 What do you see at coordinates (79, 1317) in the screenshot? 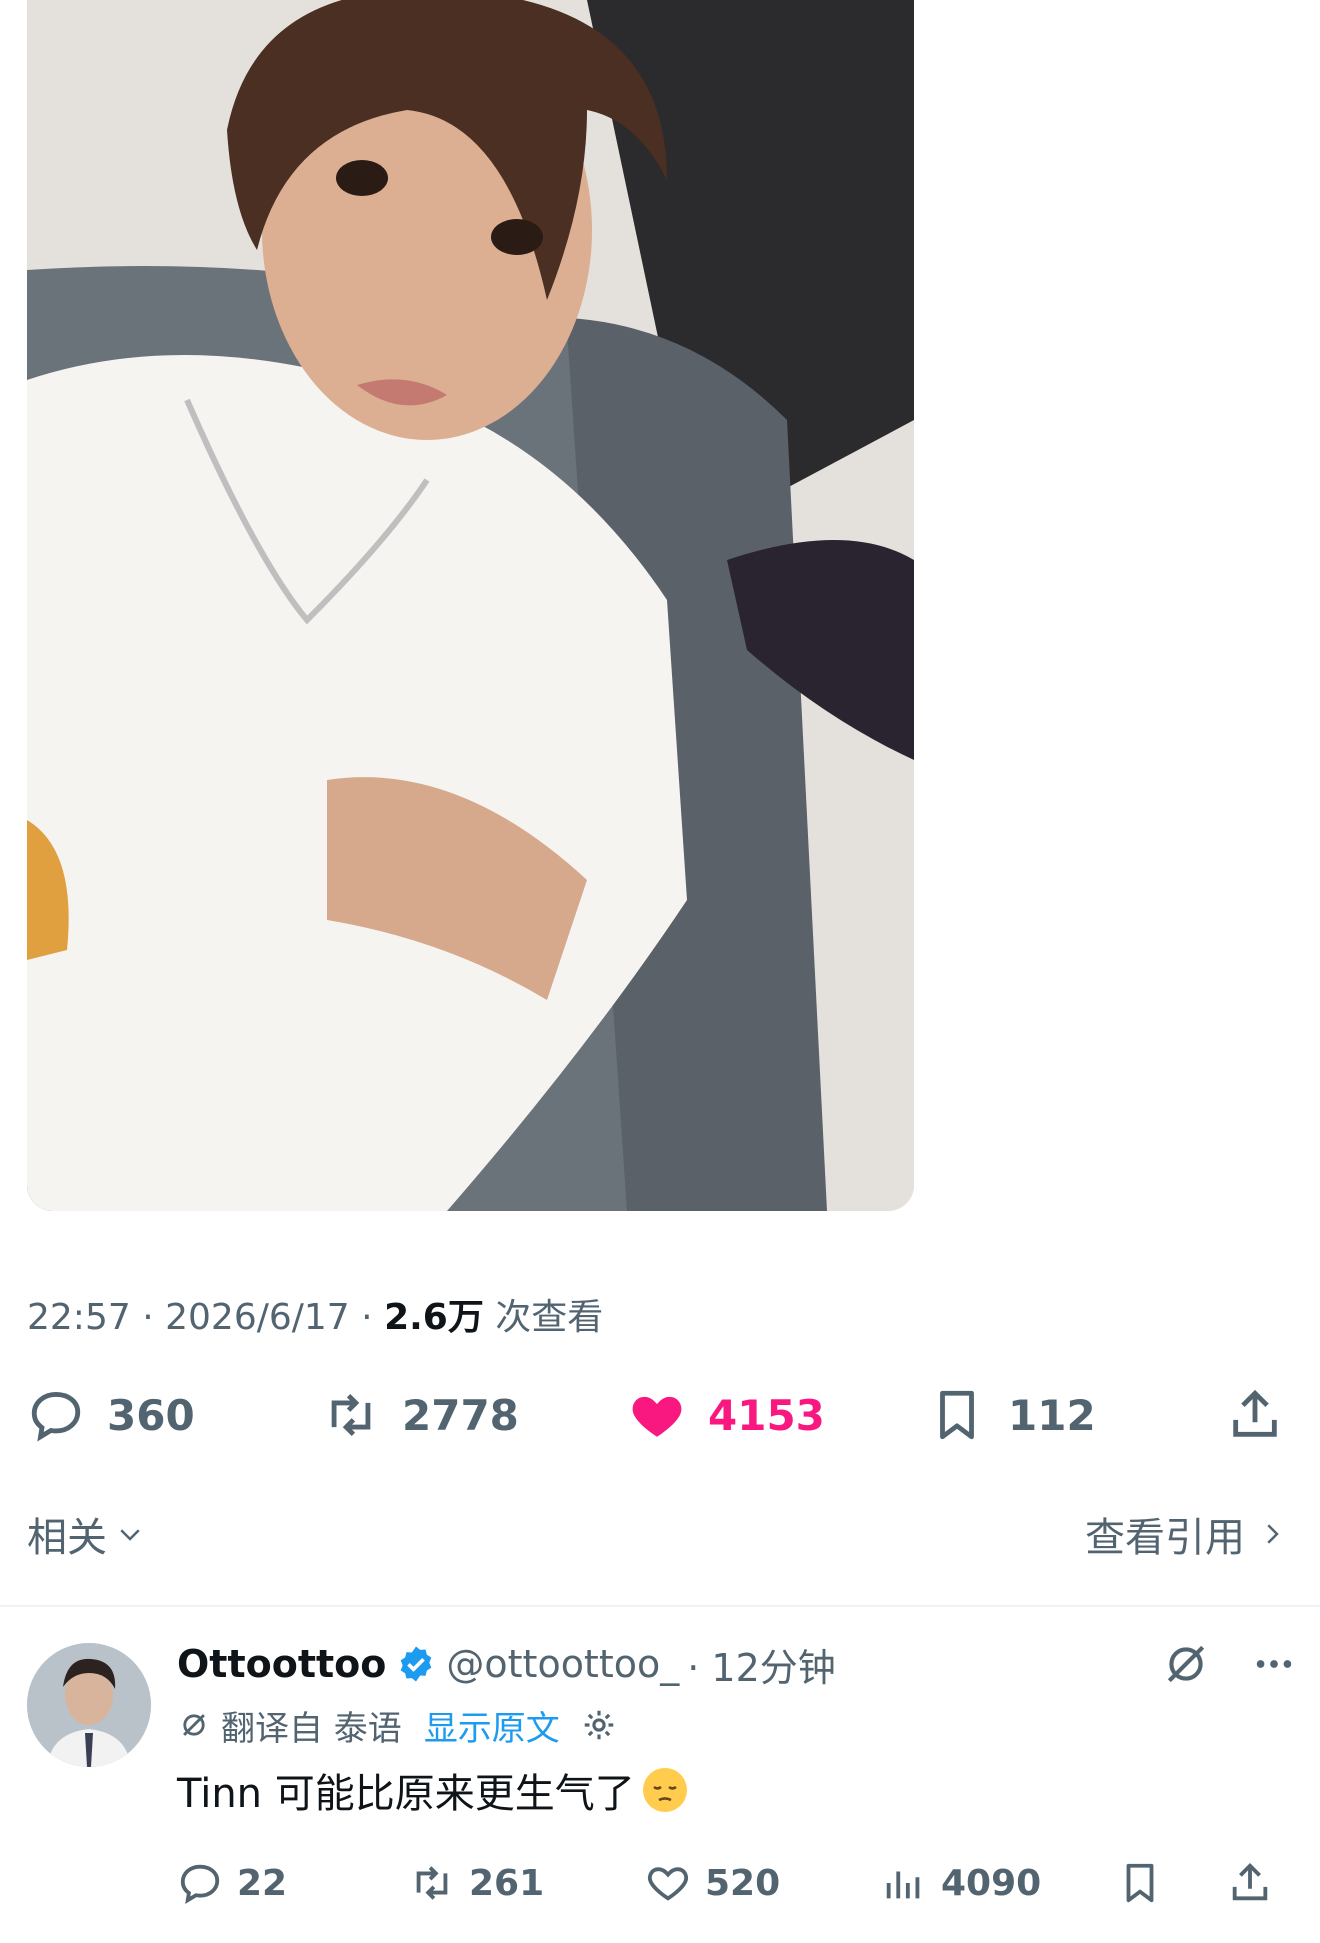
I see `tweet-time: 22:57` at bounding box center [79, 1317].